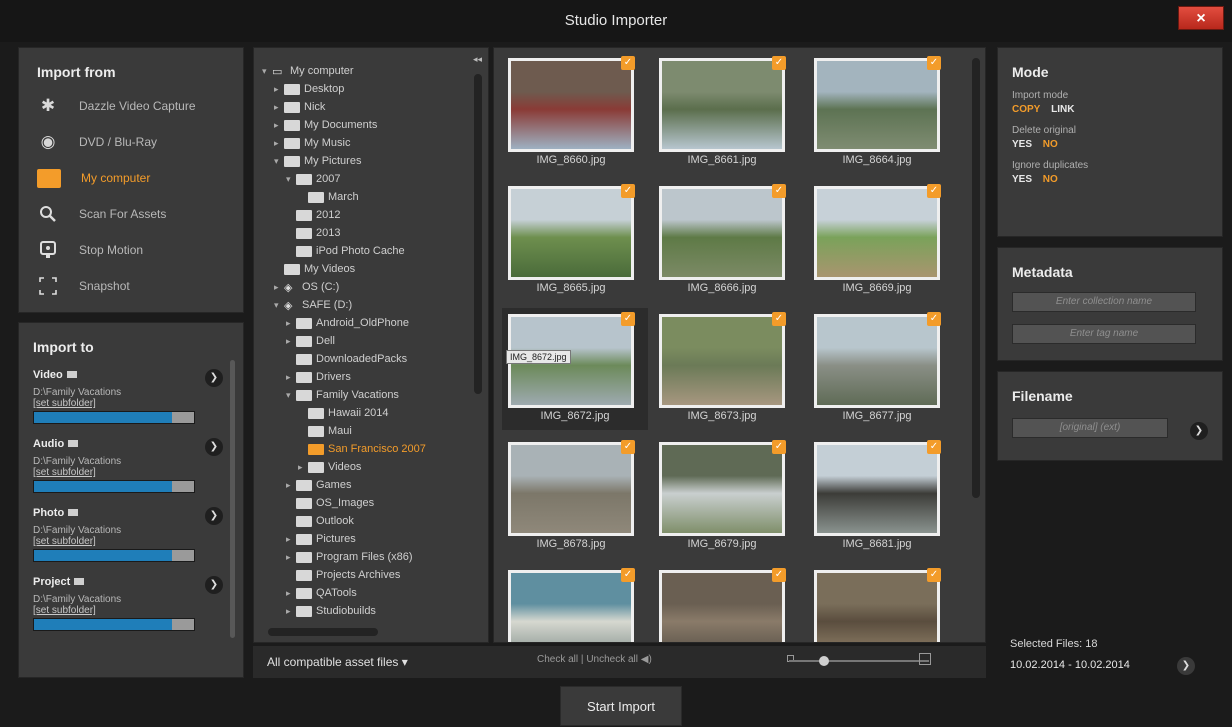 Image resolution: width=1232 pixels, height=727 pixels. I want to click on date-range-arrow-button: ❯, so click(1186, 666).